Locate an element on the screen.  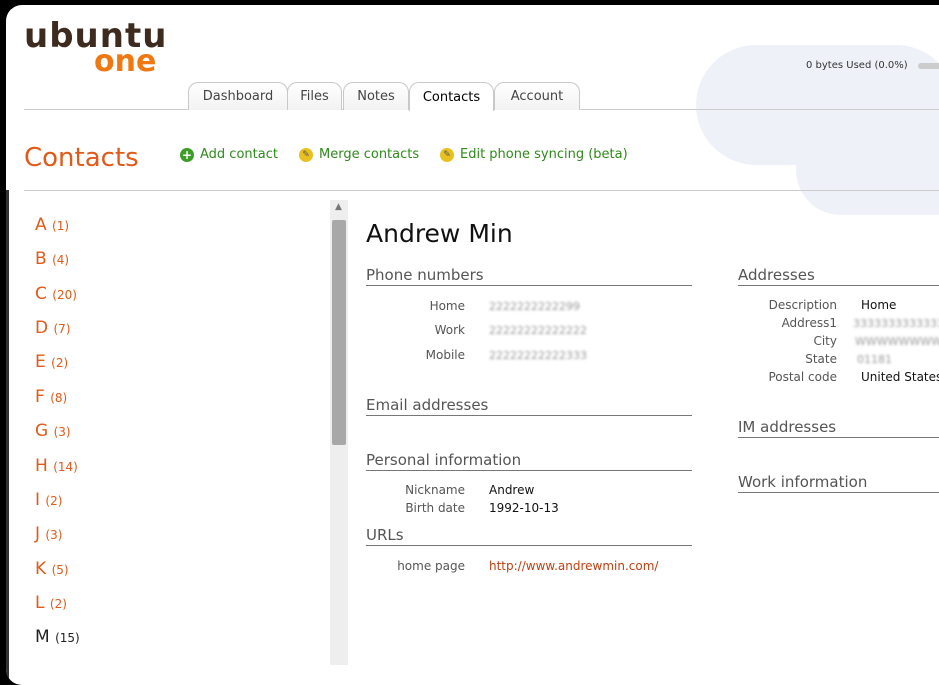
work-information-heading: Work information is located at coordinates (838, 483).